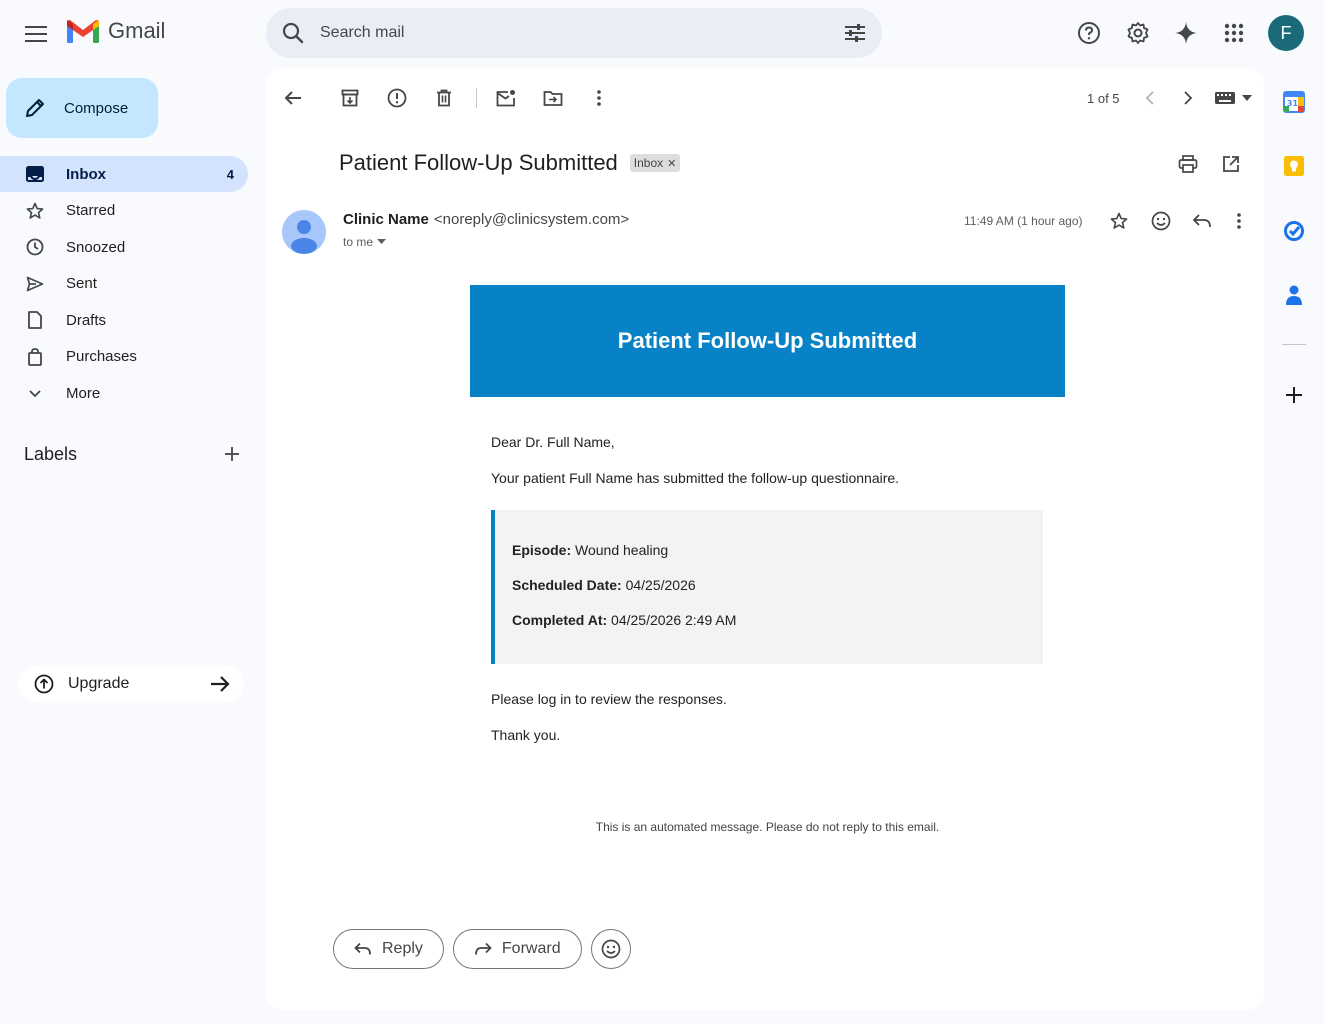 This screenshot has height=1024, width=1324. Describe the element at coordinates (610, 949) in the screenshot. I see `emoji-reaction-button` at that location.